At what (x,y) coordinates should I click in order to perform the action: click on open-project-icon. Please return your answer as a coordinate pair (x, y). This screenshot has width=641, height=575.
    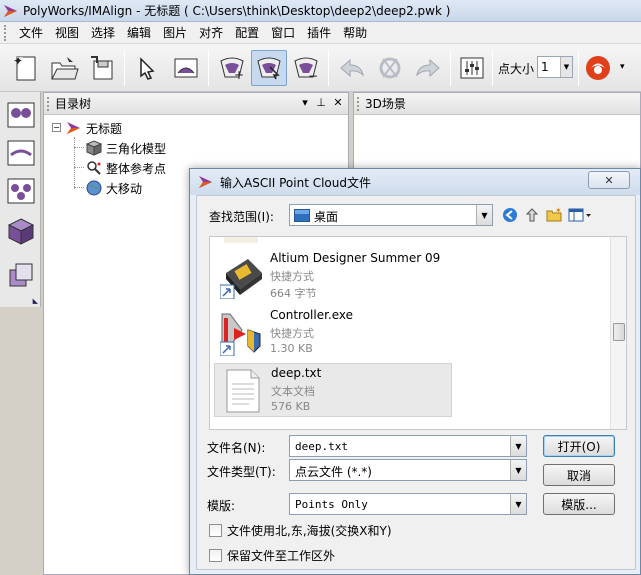
    Looking at the image, I should click on (64, 68).